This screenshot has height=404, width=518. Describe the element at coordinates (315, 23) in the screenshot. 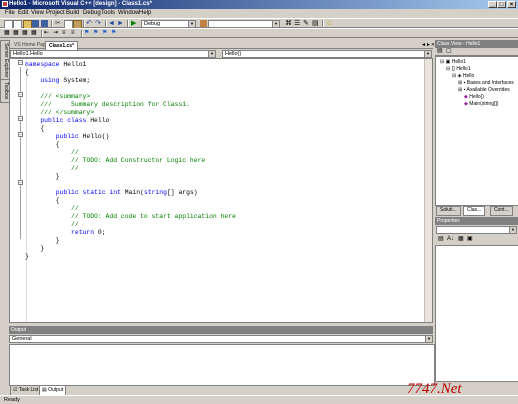

I see `class-view-icon: ▤` at that location.